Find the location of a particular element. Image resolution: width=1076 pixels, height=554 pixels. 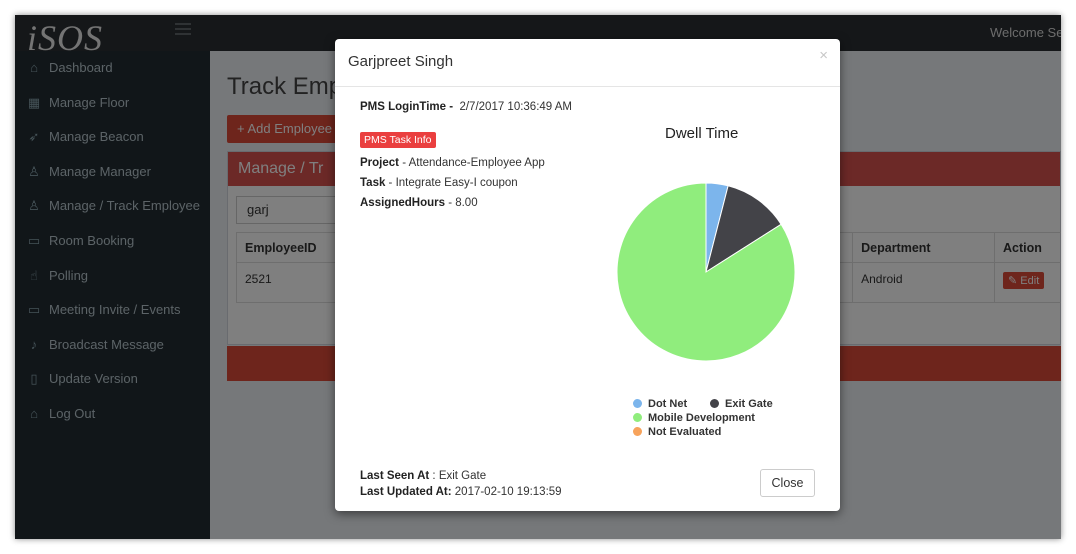

legend-label: Mobile Development is located at coordinates (701, 418).